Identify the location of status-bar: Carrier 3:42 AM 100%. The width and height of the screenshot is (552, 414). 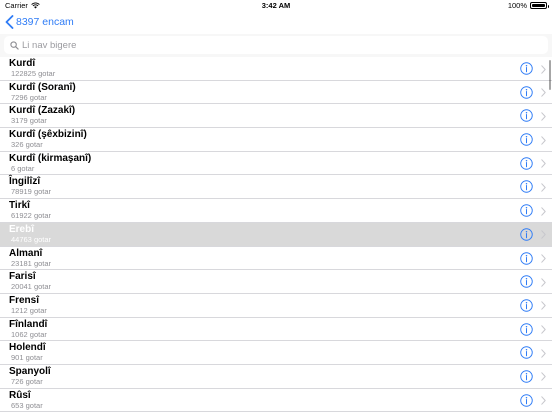
(276, 6).